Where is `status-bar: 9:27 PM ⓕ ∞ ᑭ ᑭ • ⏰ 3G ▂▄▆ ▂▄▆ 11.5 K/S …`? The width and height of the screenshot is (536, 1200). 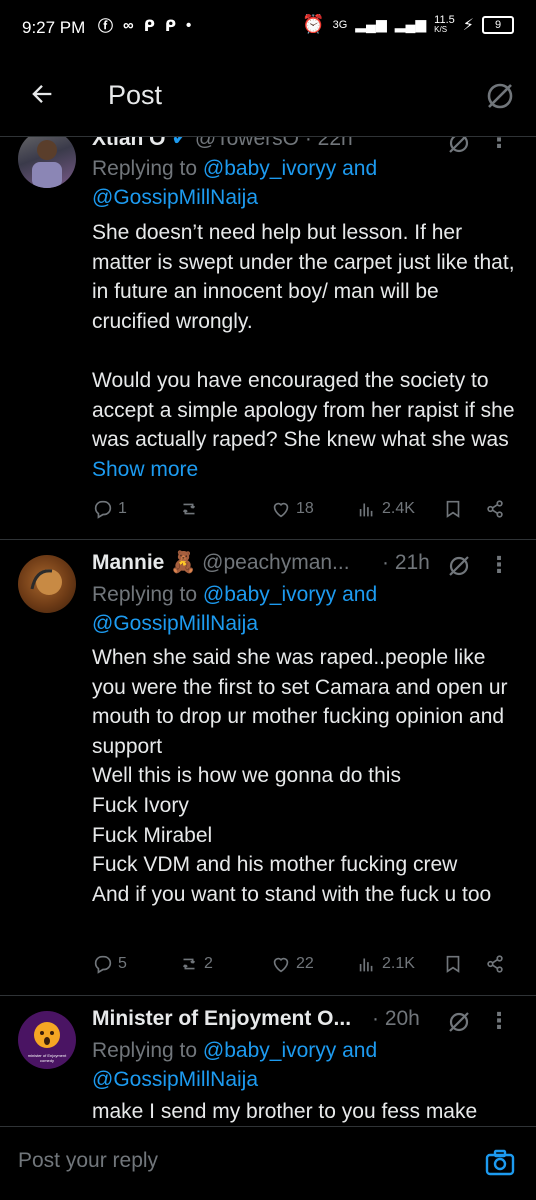
status-bar: 9:27 PM ⓕ ∞ ᑭ ᑭ • ⏰ 3G ▂▄▆ ▂▄▆ 11.5 K/S … is located at coordinates (268, 28).